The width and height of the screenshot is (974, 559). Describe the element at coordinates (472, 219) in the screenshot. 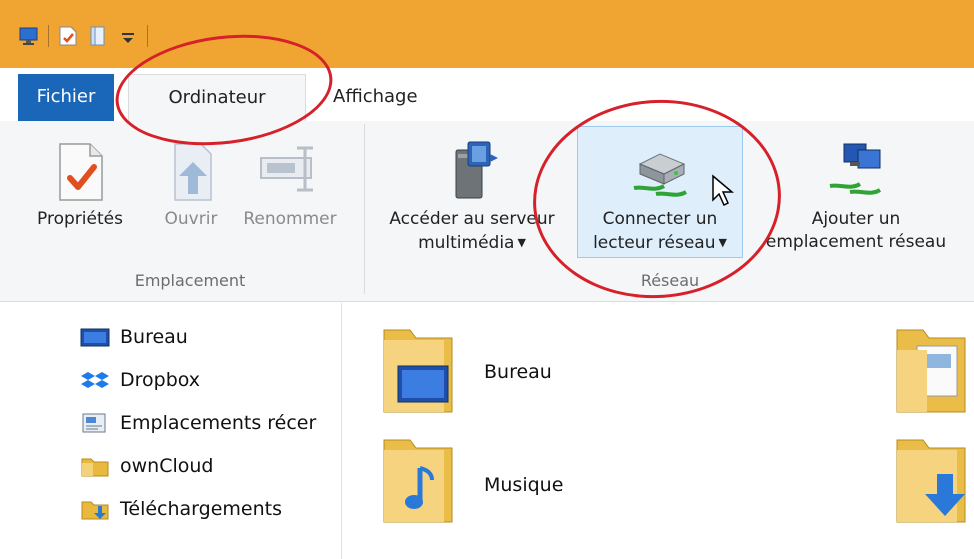

I see `media-server-label-1: Accéder au serveur` at that location.